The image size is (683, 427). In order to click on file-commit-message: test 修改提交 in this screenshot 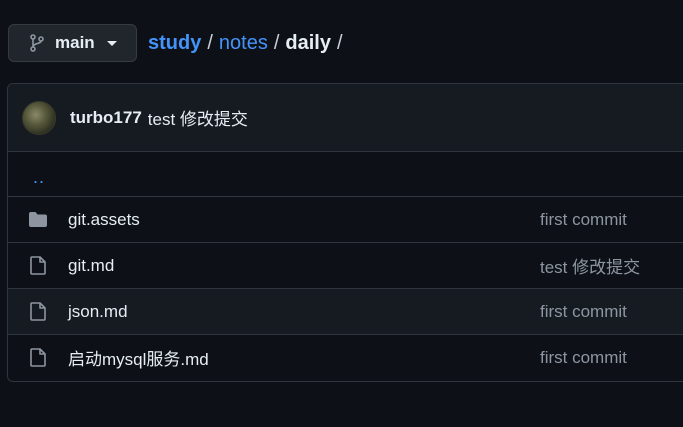, I will do `click(590, 265)`.